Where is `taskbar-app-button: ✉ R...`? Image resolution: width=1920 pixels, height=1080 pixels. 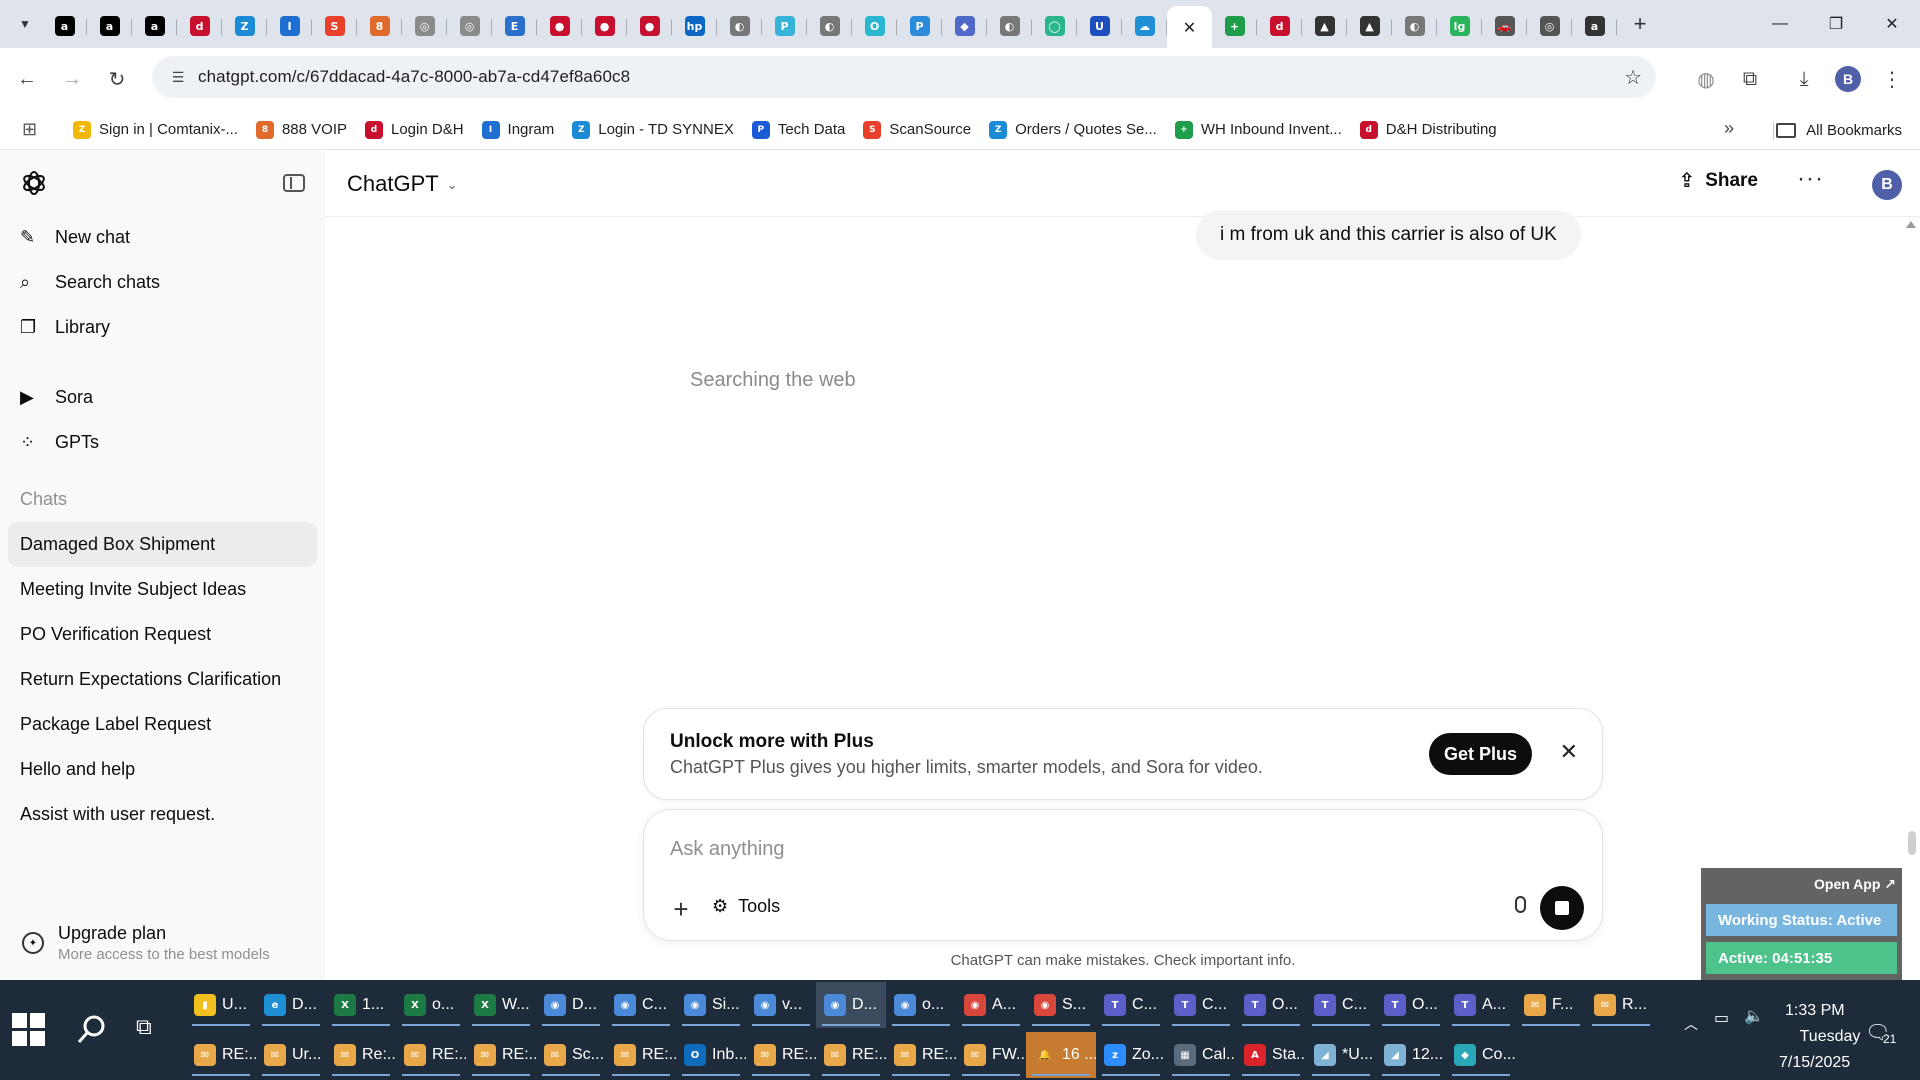 taskbar-app-button: ✉ R... is located at coordinates (1621, 1005).